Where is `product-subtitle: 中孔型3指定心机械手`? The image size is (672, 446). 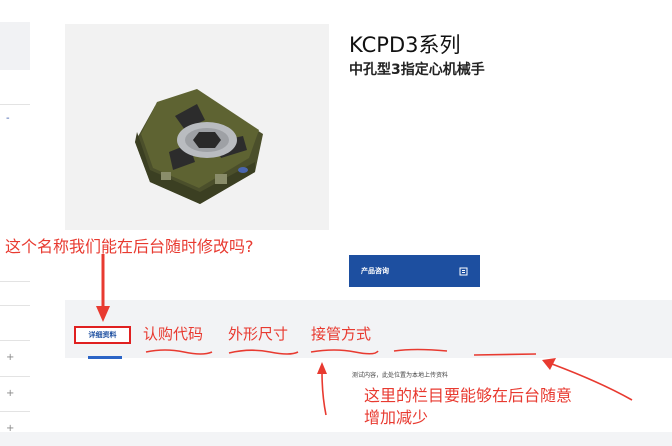 product-subtitle: 中孔型3指定心机械手 is located at coordinates (417, 70).